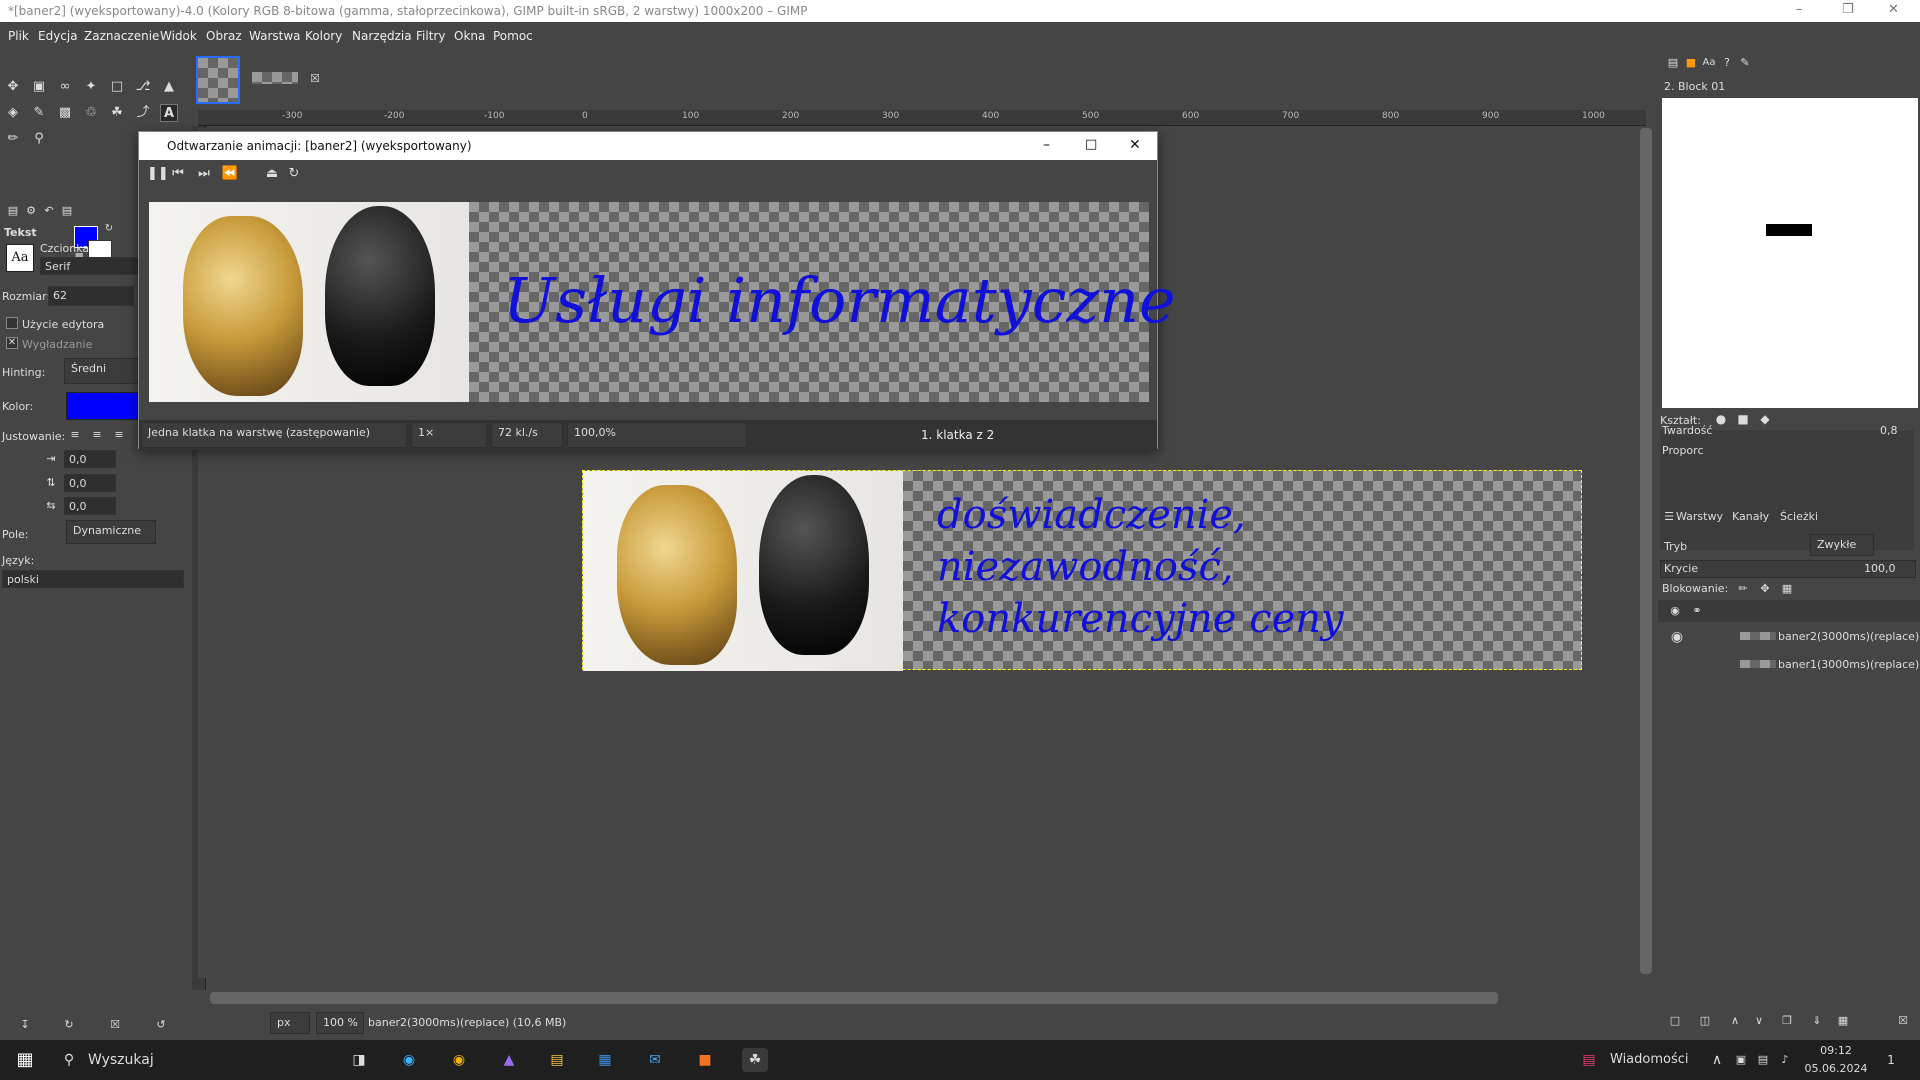 The height and width of the screenshot is (1080, 1920). Describe the element at coordinates (323, 36) in the screenshot. I see `menu-kolory: Kolory` at that location.